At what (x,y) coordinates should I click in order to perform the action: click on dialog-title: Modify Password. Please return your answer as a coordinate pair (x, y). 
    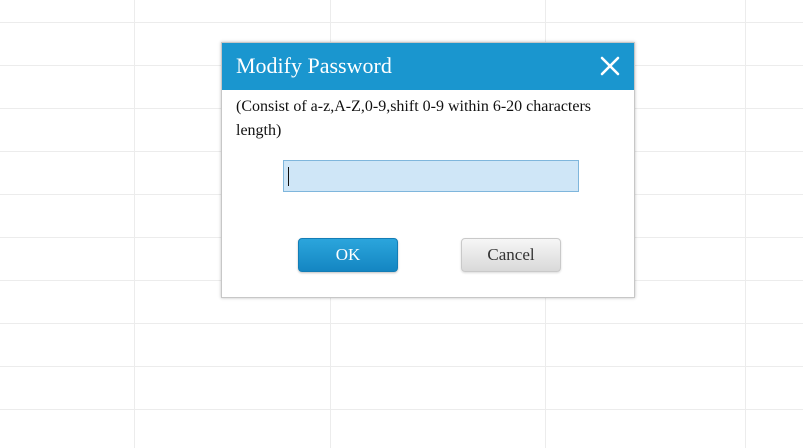
    Looking at the image, I should click on (314, 65).